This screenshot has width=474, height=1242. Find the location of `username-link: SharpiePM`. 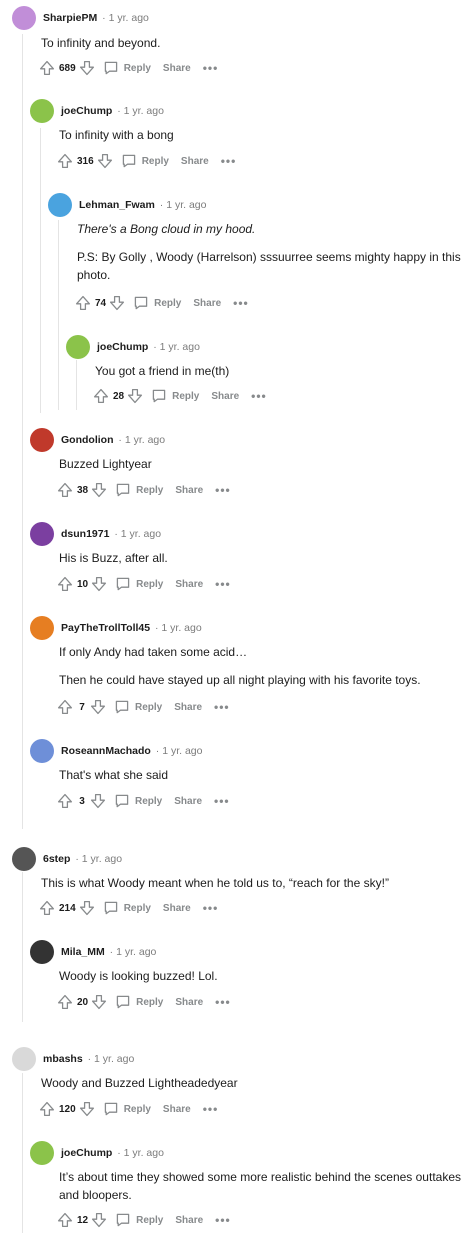

username-link: SharpiePM is located at coordinates (70, 18).